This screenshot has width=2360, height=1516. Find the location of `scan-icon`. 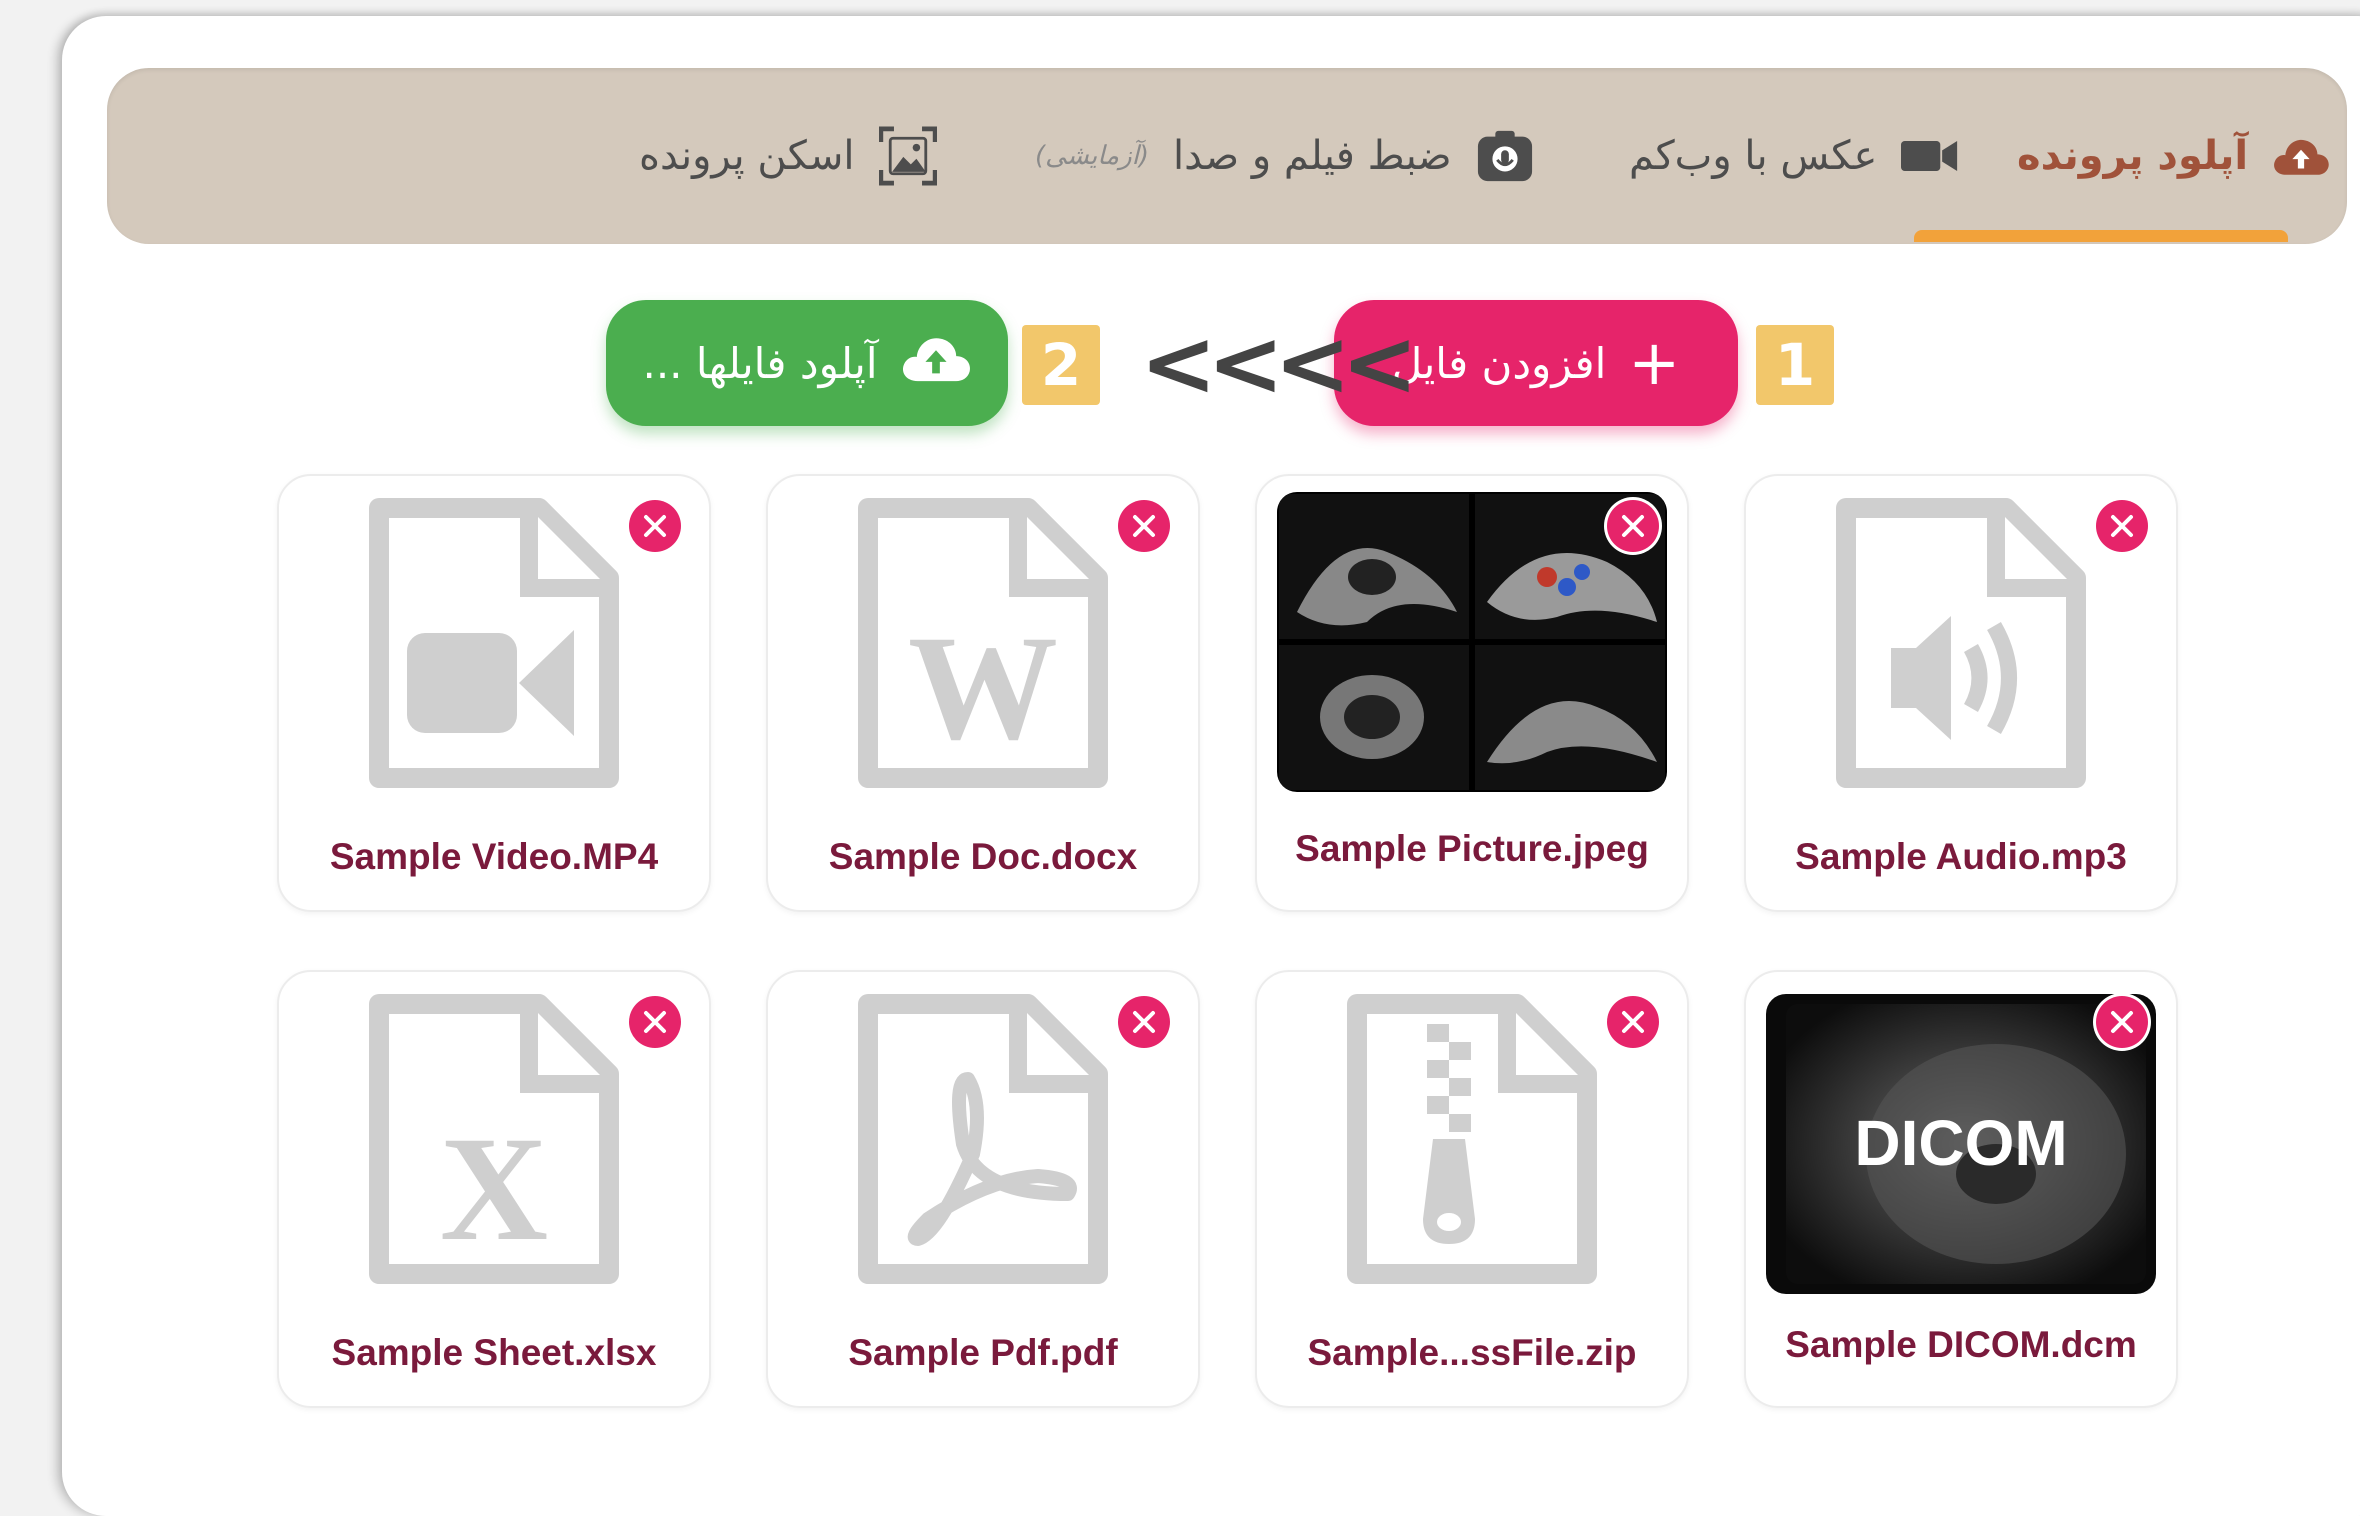

scan-icon is located at coordinates (907, 156).